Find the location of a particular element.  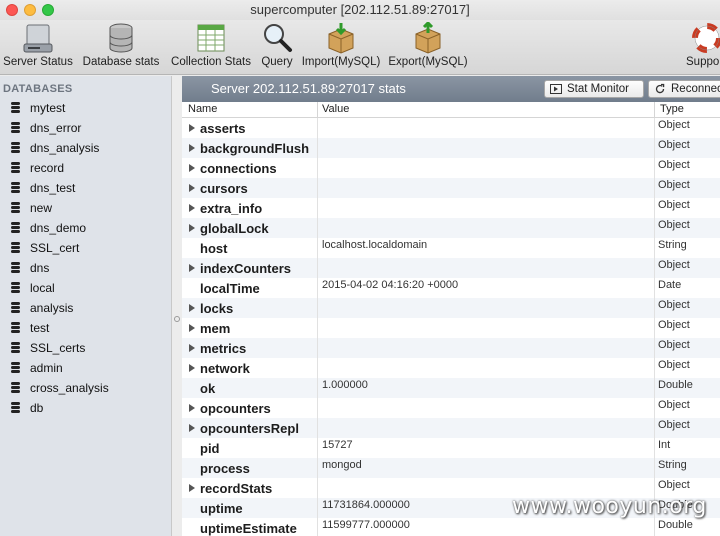

row-value: 15727 is located at coordinates (337, 445).